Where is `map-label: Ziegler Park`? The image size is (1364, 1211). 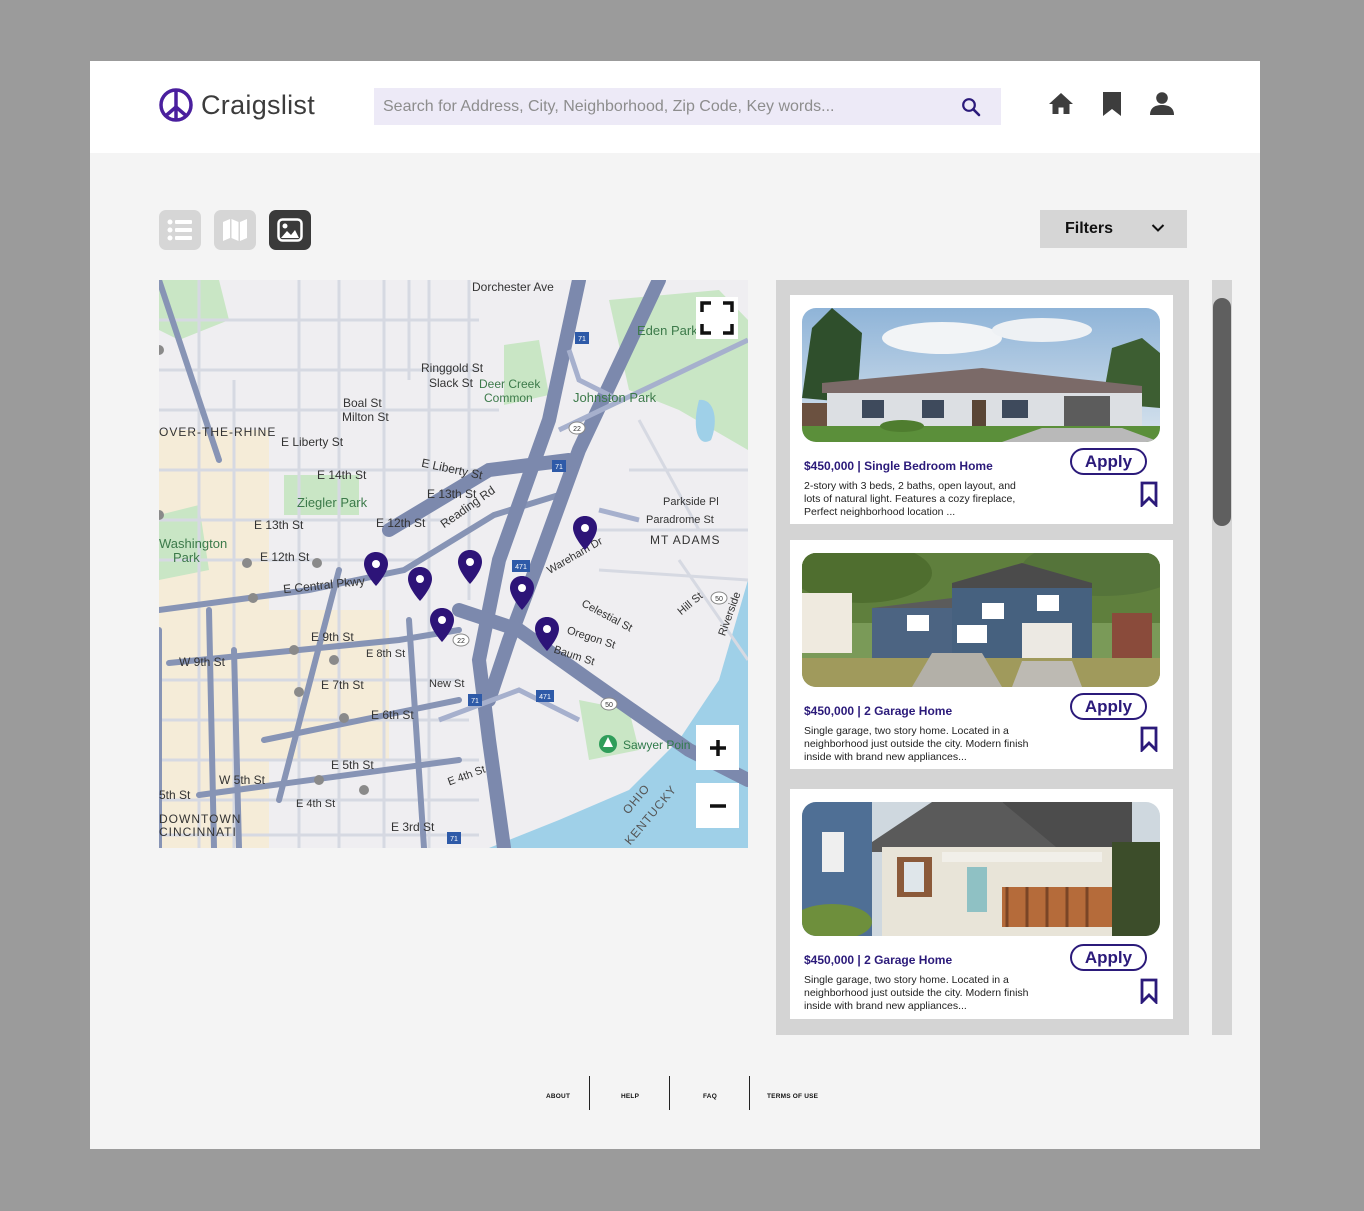
map-label: Ziegler Park is located at coordinates (332, 502).